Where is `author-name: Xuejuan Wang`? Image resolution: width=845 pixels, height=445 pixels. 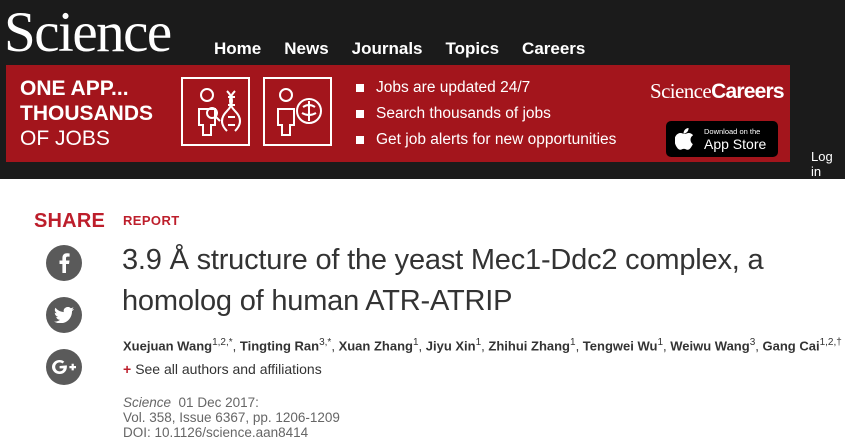 author-name: Xuejuan Wang is located at coordinates (167, 345).